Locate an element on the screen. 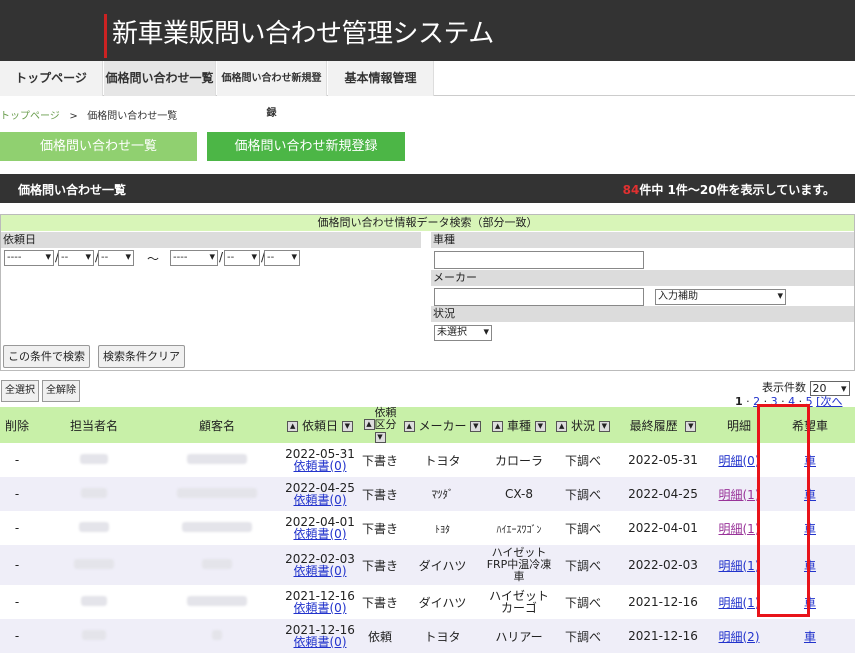 This screenshot has width=855, height=653. date-to-day-select: -- is located at coordinates (282, 258).